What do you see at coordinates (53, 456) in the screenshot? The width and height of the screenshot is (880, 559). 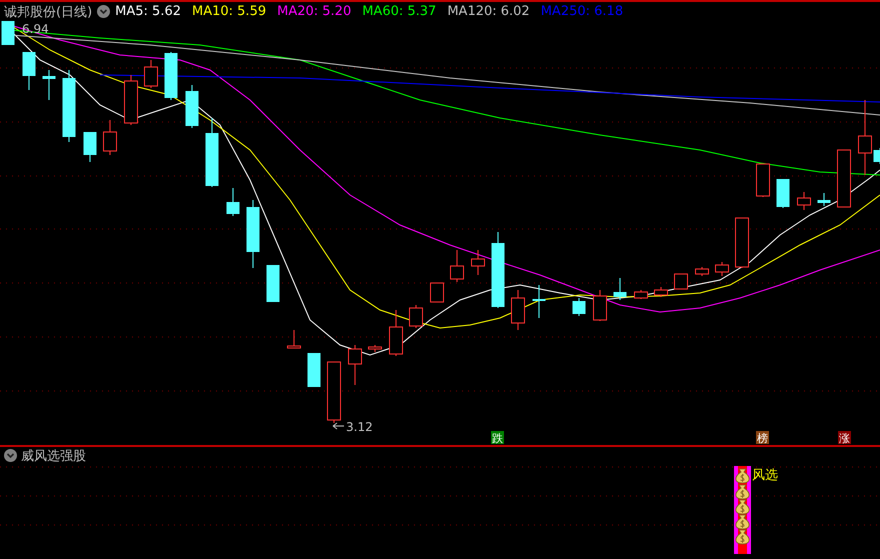 I see `indicator-title: 威风选强股` at bounding box center [53, 456].